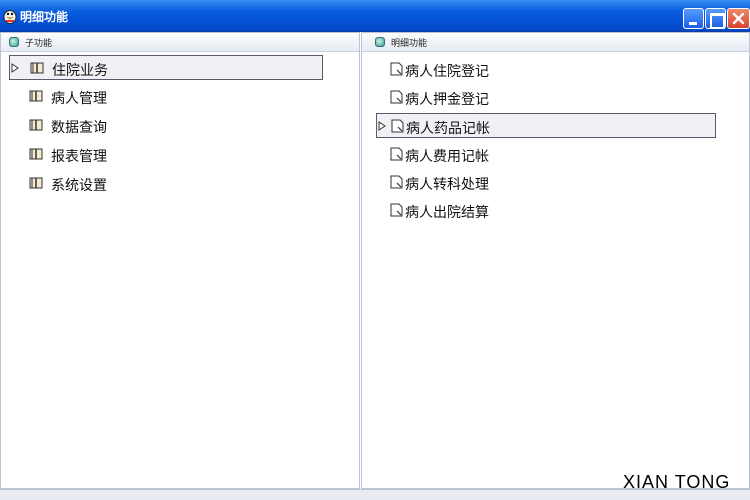  Describe the element at coordinates (79, 128) in the screenshot. I see `tree-item-label: 数据查询` at that location.